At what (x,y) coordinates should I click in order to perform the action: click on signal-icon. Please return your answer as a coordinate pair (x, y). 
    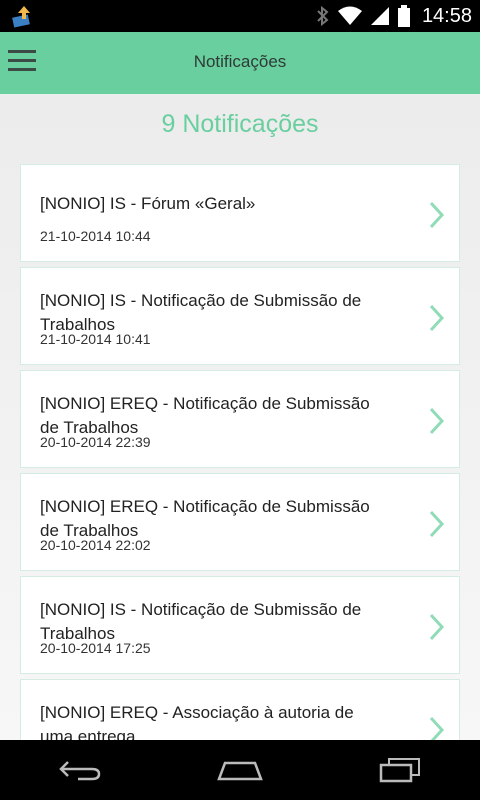
    Looking at the image, I should click on (379, 16).